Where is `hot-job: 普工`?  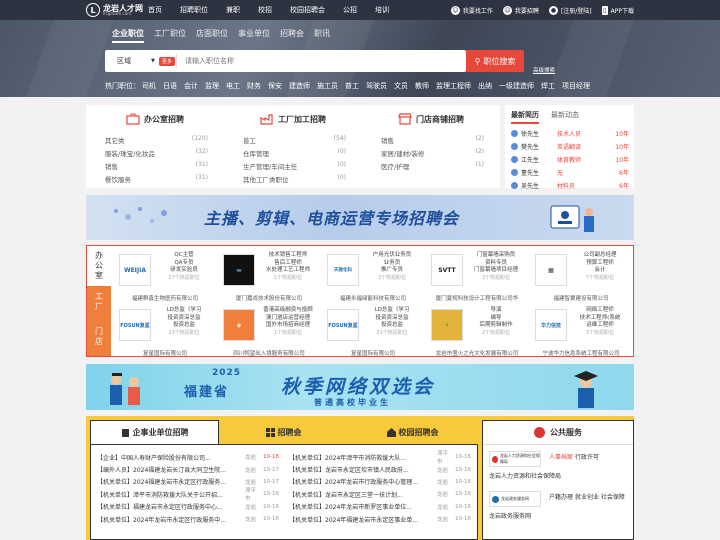
hot-job: 普工 is located at coordinates (352, 86).